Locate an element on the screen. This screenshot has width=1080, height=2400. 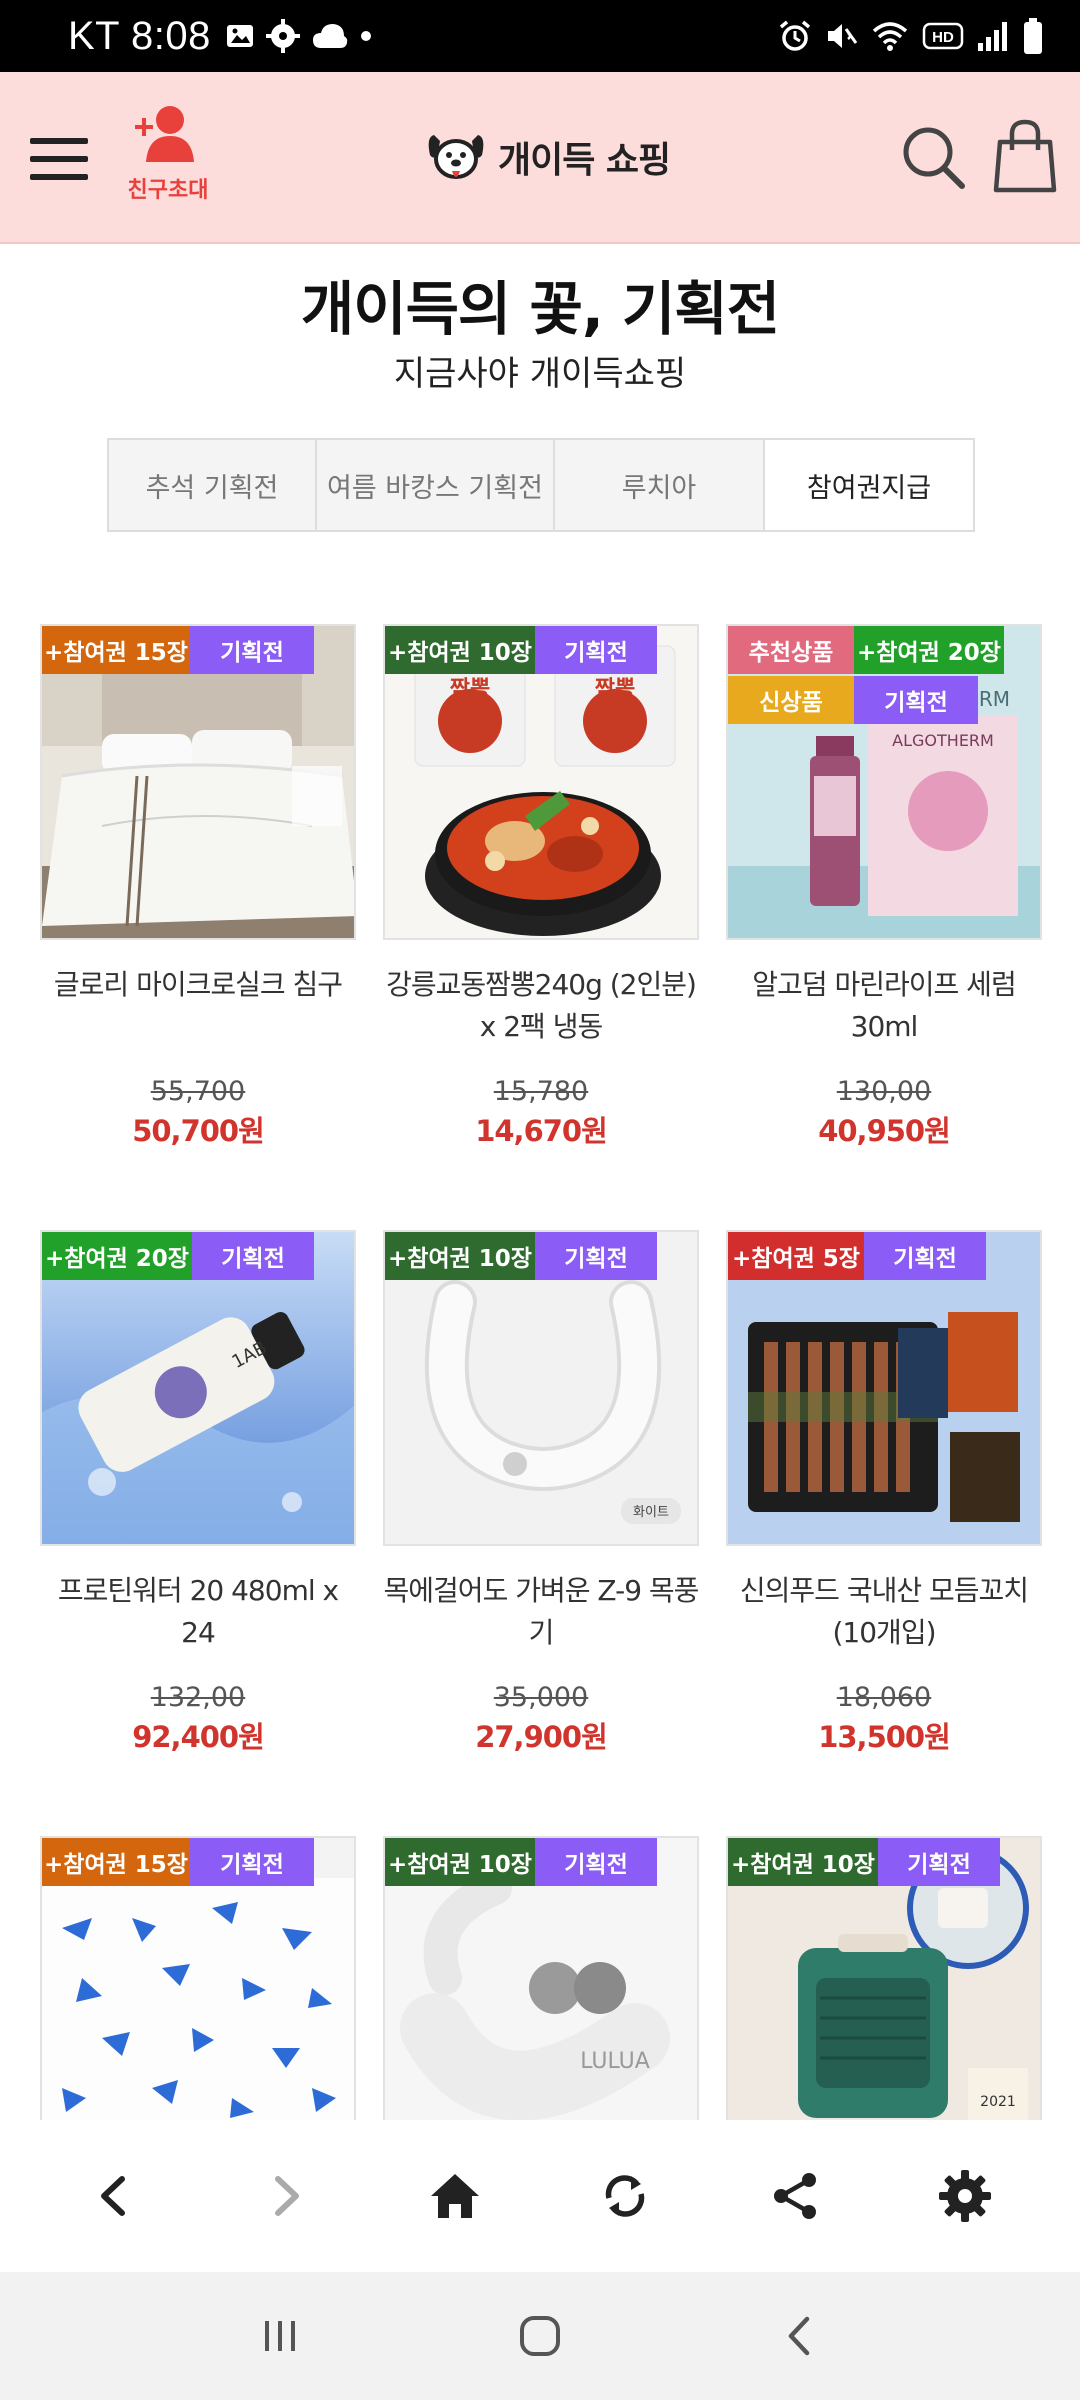
product-original-price: 35,000 is located at coordinates (541, 1697).